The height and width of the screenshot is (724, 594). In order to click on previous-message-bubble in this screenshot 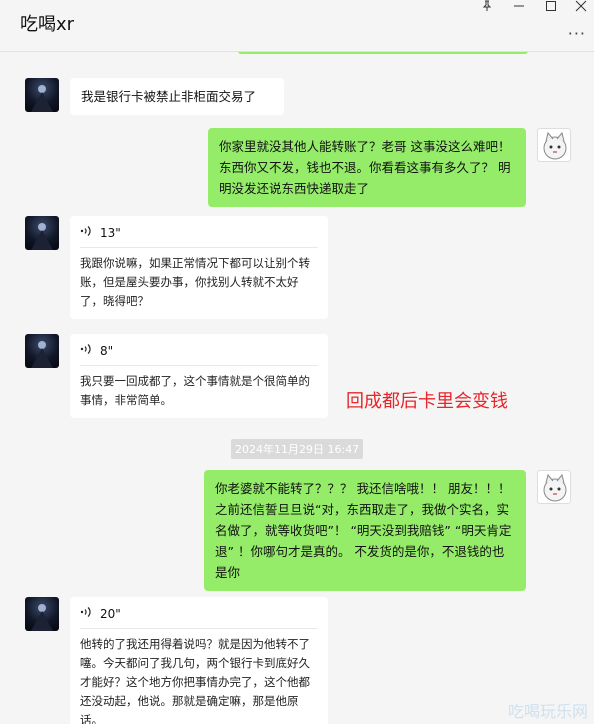, I will do `click(383, 53)`.